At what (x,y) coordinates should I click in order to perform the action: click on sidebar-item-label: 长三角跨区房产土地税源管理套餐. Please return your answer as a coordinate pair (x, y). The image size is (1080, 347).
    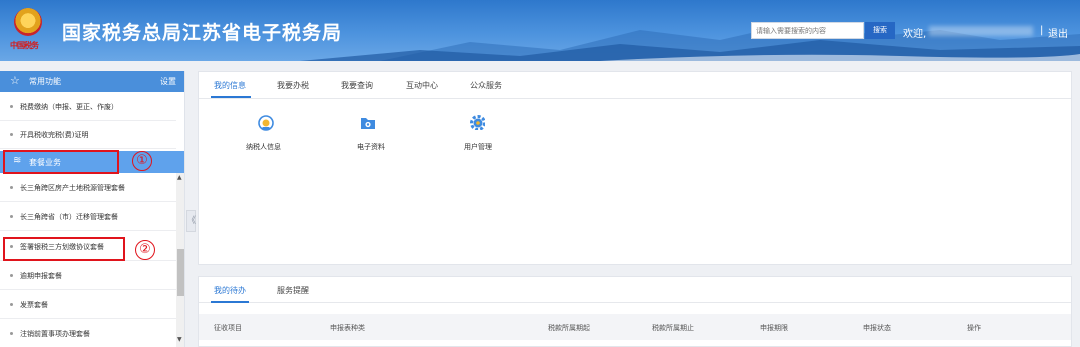
    Looking at the image, I should click on (72, 188).